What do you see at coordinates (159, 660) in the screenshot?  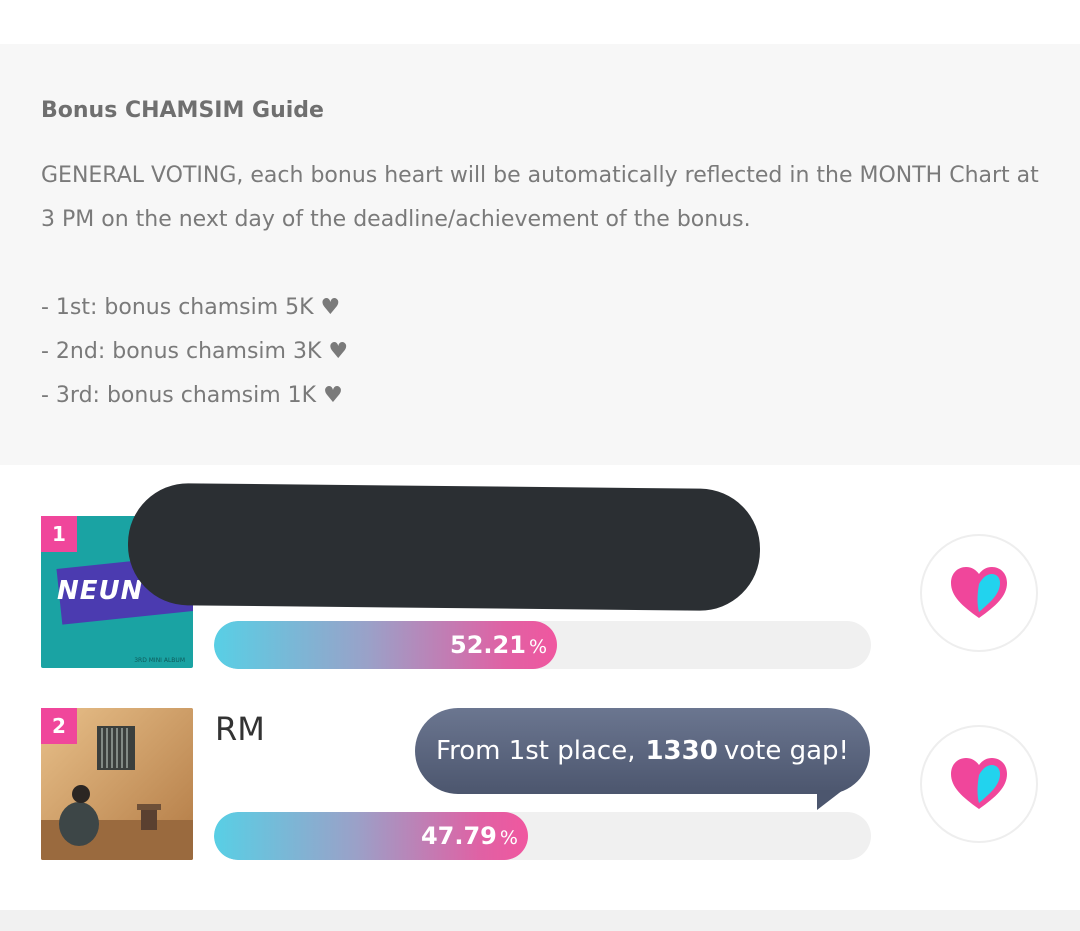 I see `album-art-caption: 3RD MINI ALBUM` at bounding box center [159, 660].